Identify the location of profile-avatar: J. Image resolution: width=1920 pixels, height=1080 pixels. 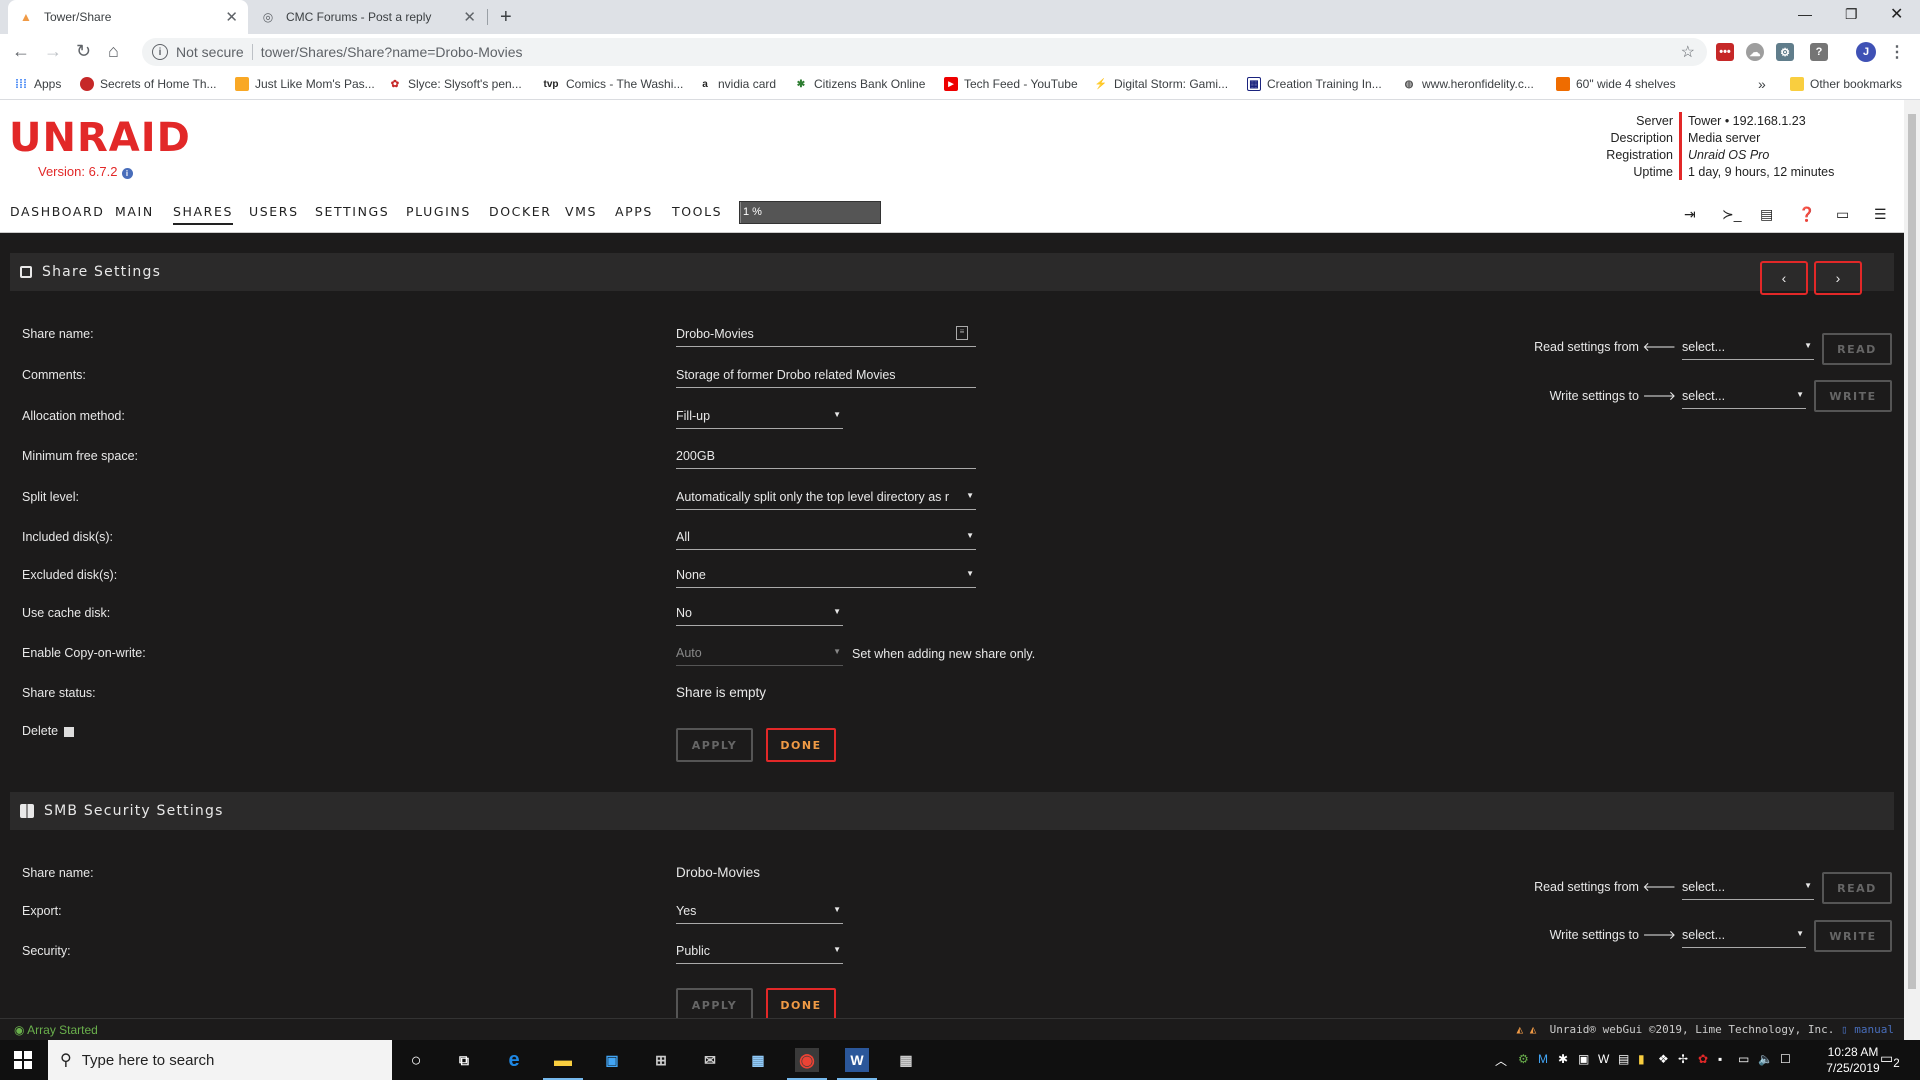
(1866, 52).